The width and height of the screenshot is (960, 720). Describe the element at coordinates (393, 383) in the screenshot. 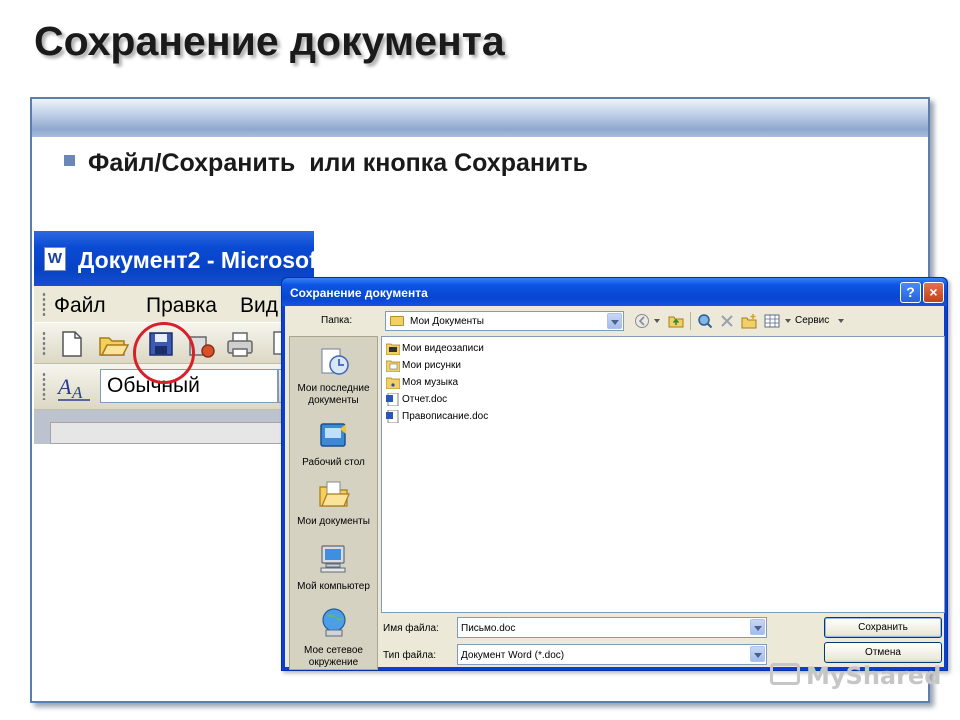

I see `music-folder-icon` at that location.